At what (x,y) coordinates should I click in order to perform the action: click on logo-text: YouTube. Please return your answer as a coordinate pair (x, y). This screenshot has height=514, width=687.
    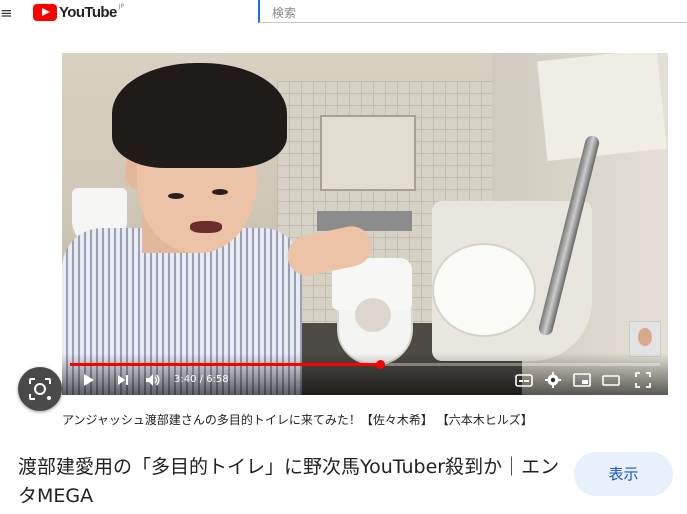
    Looking at the image, I should click on (88, 12).